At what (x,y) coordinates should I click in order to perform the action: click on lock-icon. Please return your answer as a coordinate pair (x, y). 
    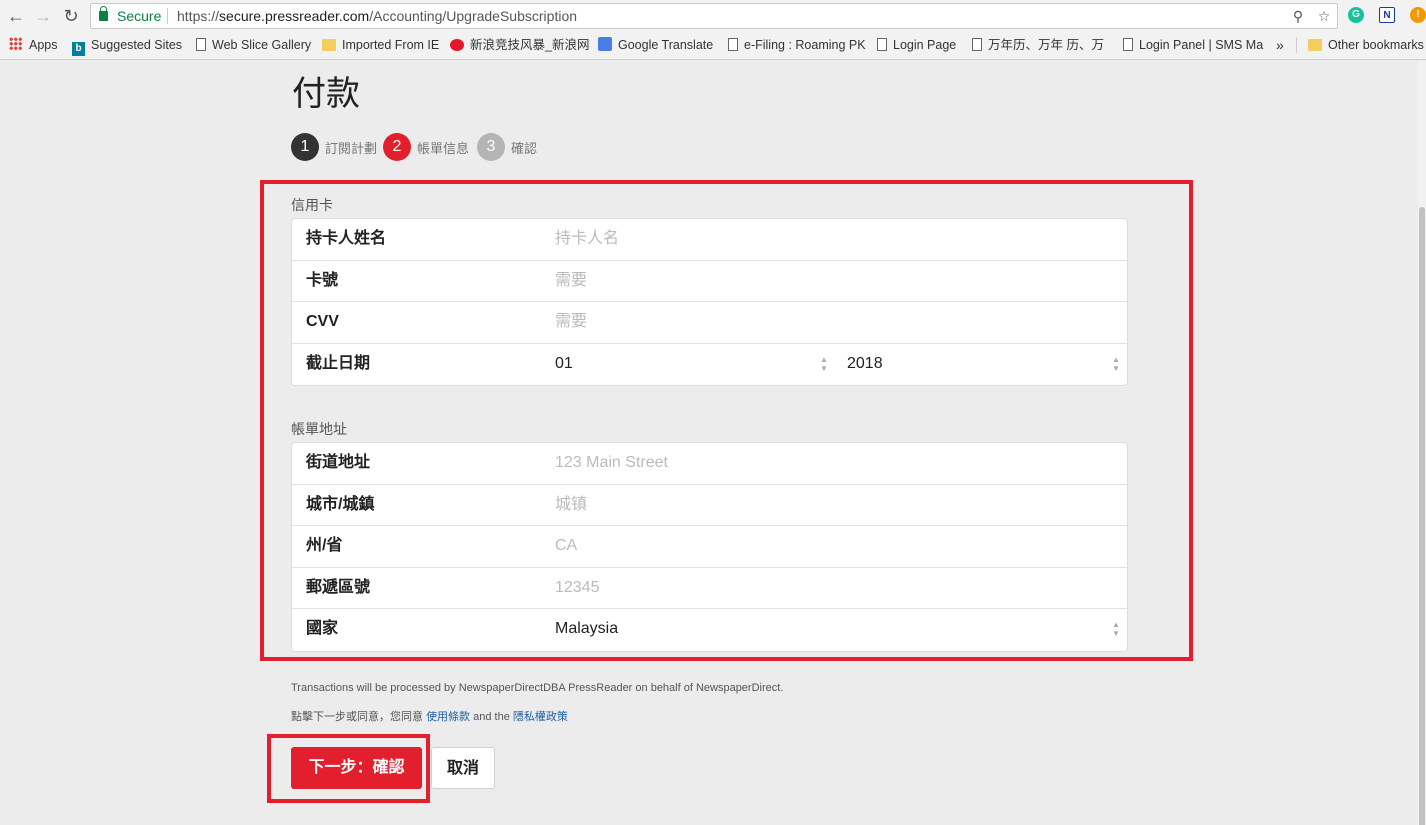
    Looking at the image, I should click on (103, 13).